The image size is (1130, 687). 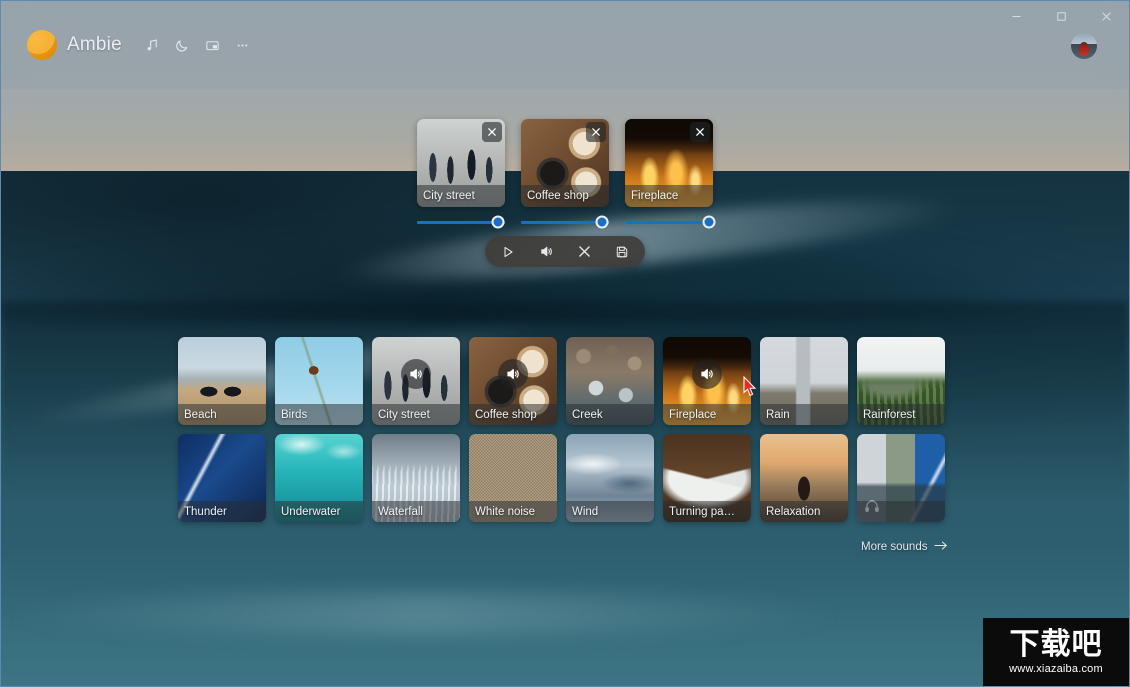 I want to click on sound-tile-label: Rainforest, so click(x=901, y=414).